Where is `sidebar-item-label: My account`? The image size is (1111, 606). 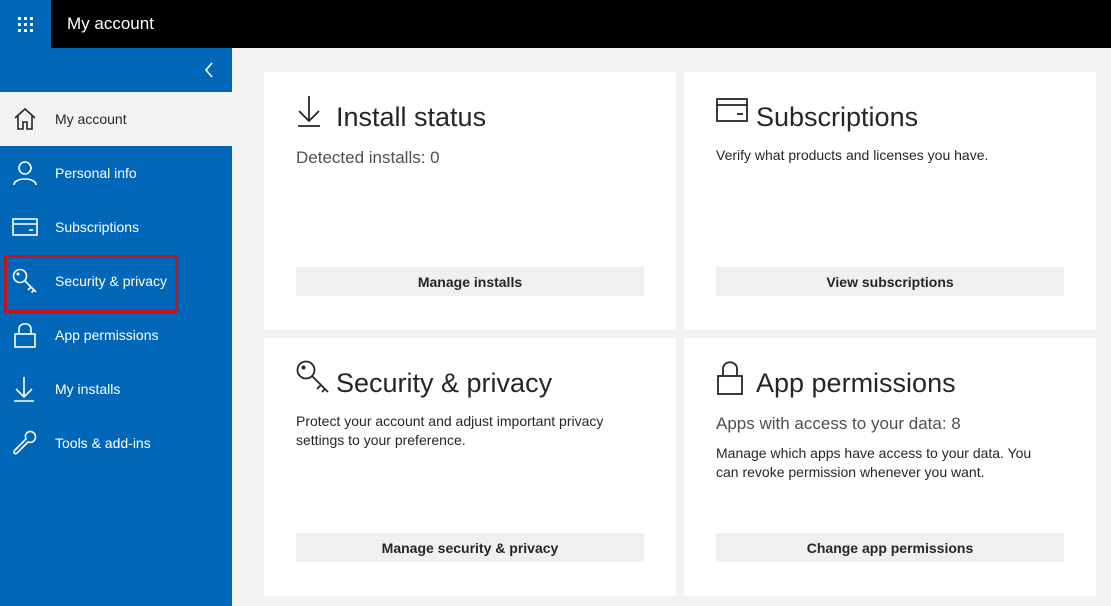 sidebar-item-label: My account is located at coordinates (91, 119).